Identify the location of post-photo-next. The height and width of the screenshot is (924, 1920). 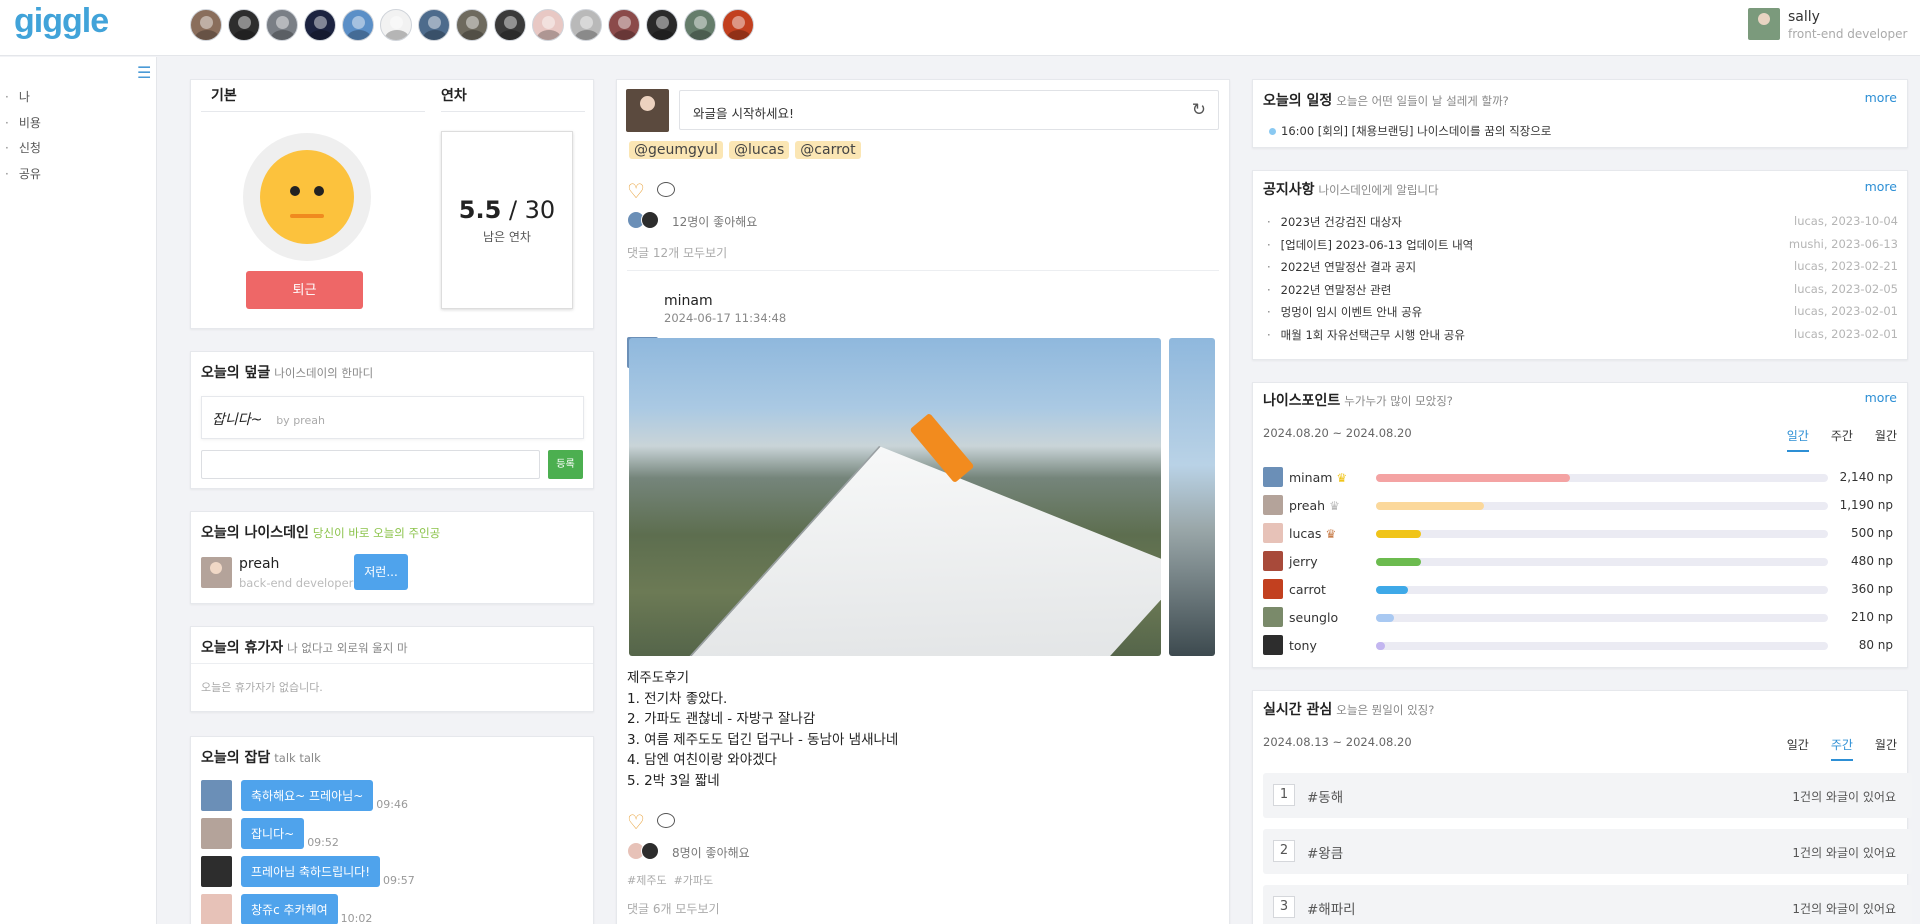
(1192, 497).